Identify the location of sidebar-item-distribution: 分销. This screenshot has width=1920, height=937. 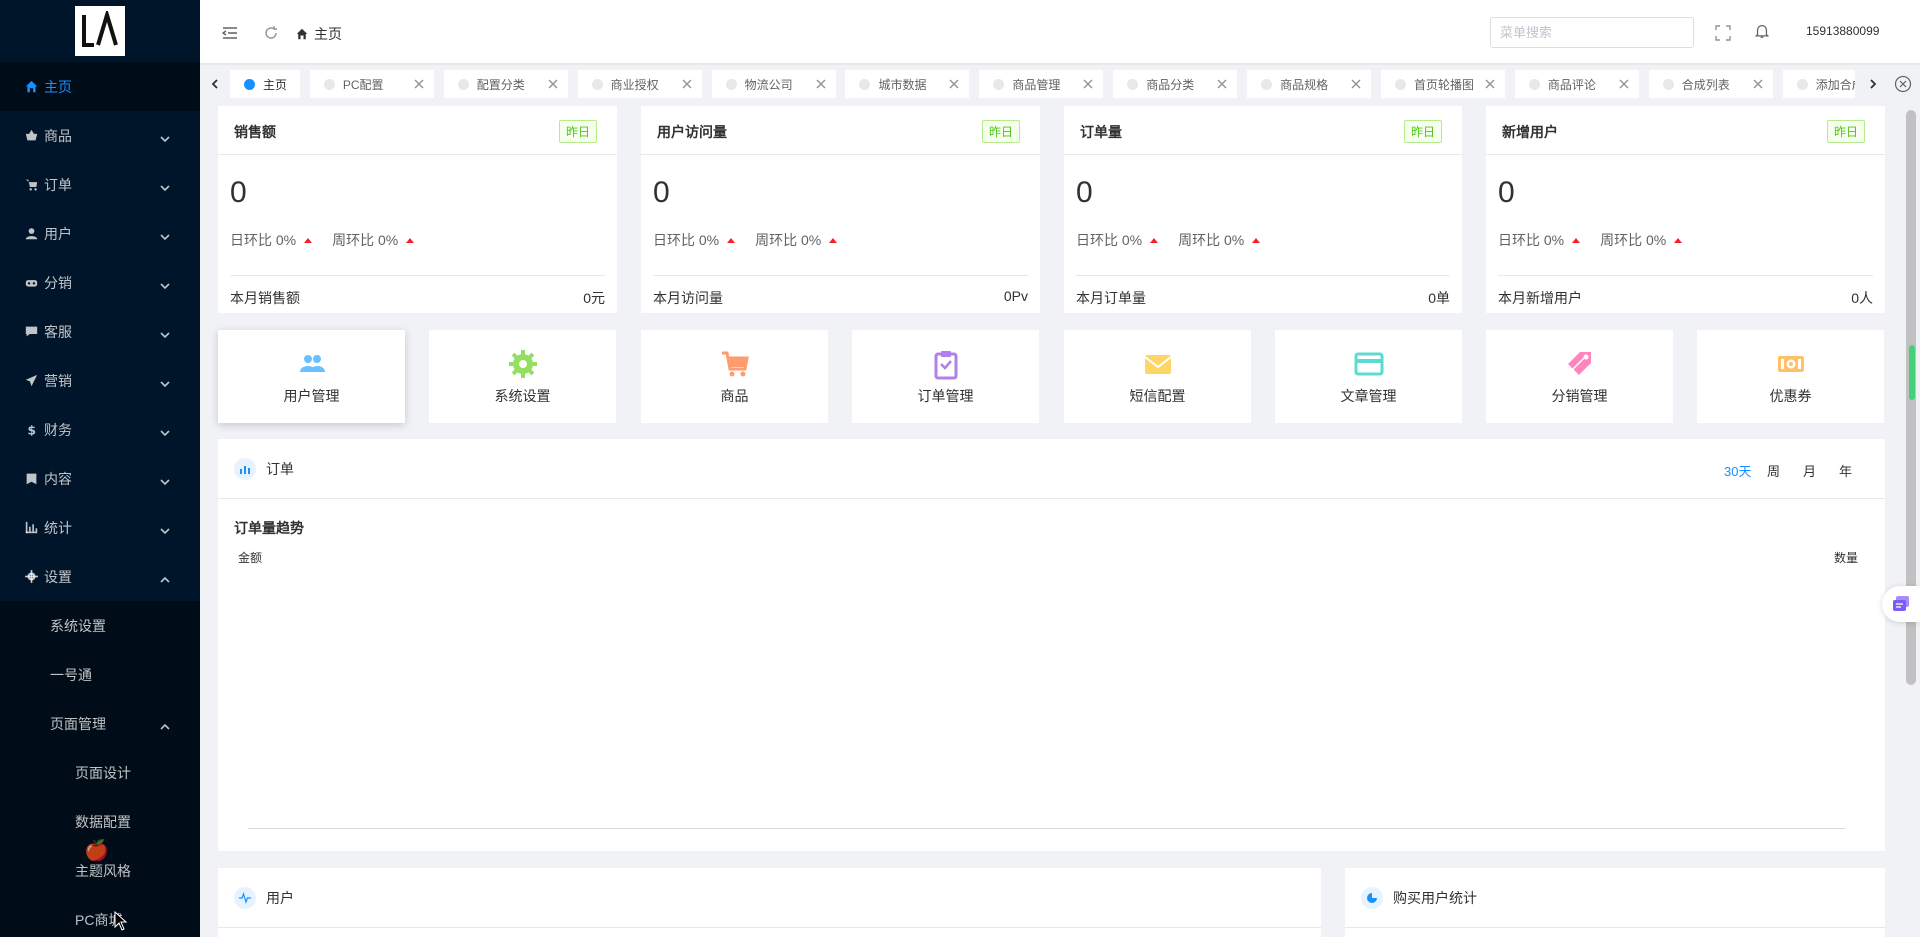
(100, 282).